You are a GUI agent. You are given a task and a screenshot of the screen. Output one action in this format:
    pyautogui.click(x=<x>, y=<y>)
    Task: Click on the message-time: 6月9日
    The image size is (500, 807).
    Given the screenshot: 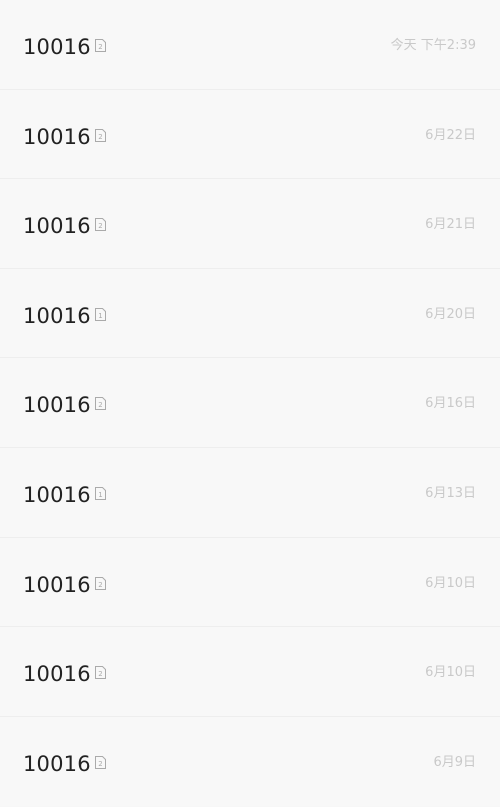 What is the action you would take?
    pyautogui.click(x=454, y=762)
    